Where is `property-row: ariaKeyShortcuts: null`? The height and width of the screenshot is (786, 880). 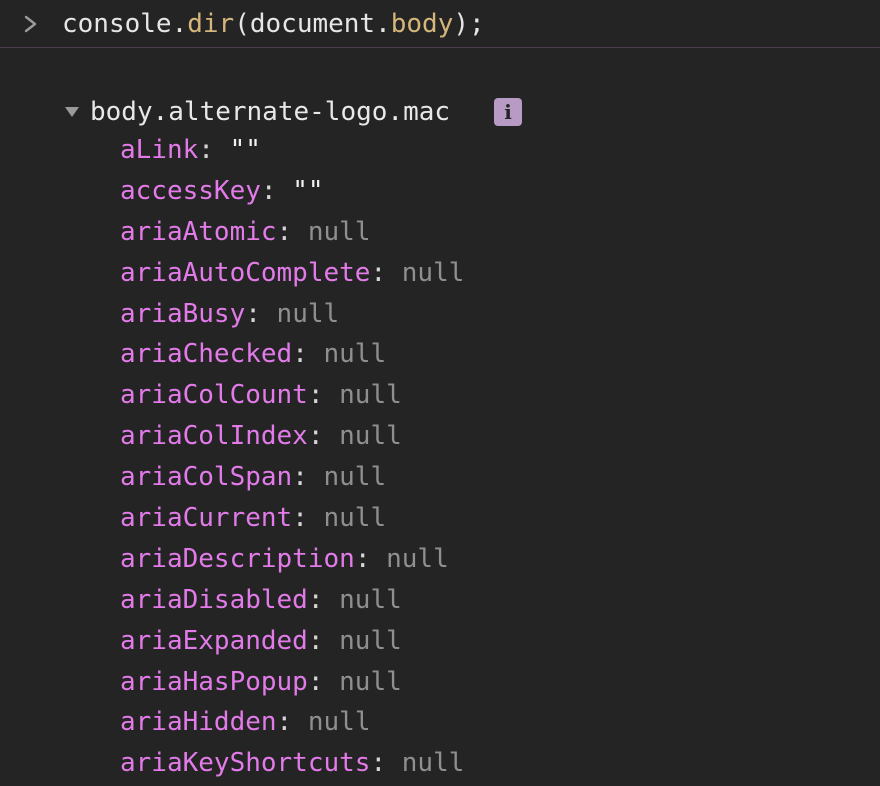 property-row: ariaKeyShortcuts: null is located at coordinates (292, 763).